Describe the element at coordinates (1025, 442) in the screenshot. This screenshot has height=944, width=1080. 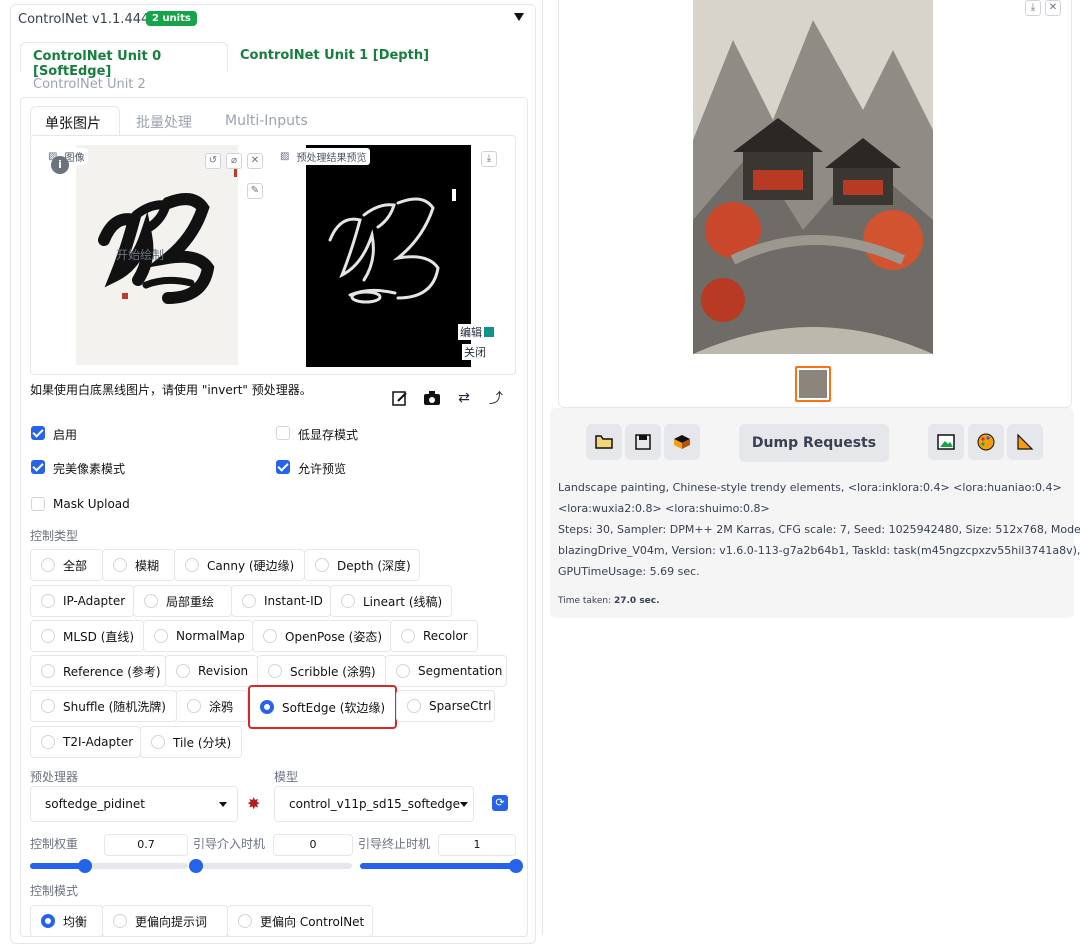
I see `send-to-extras-button` at that location.